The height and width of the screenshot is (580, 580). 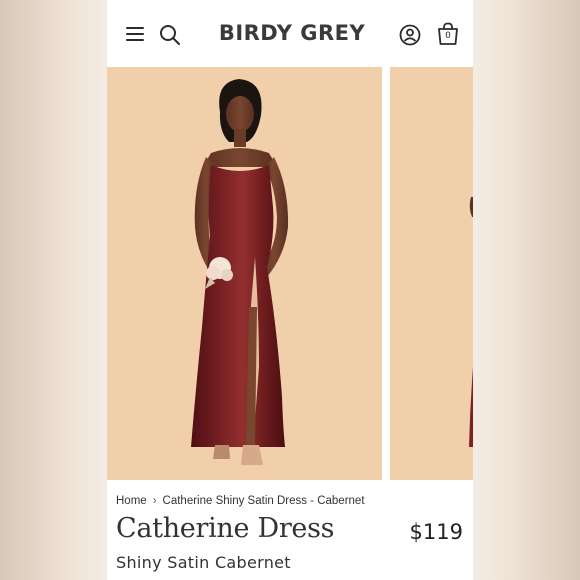 What do you see at coordinates (263, 501) in the screenshot?
I see `breadcrumb-current: Catherine Shiny Satin Dress - Cabernet` at bounding box center [263, 501].